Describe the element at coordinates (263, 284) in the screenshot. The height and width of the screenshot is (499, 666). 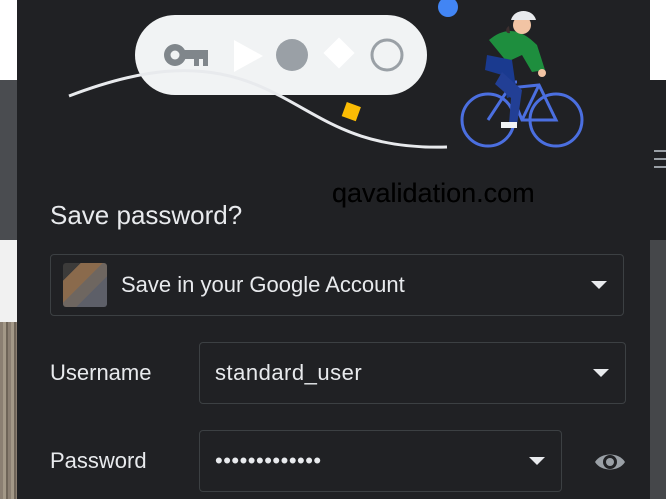
I see `account-label: Save in your Google Account` at that location.